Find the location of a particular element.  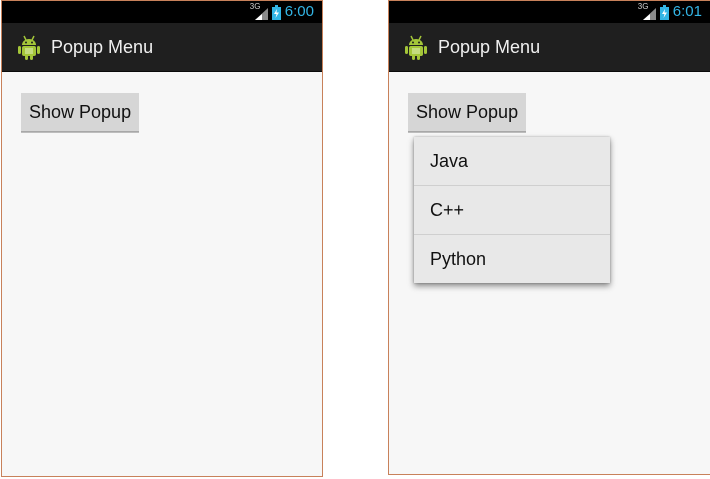

popup-menu: Java C++ Python is located at coordinates (512, 210).